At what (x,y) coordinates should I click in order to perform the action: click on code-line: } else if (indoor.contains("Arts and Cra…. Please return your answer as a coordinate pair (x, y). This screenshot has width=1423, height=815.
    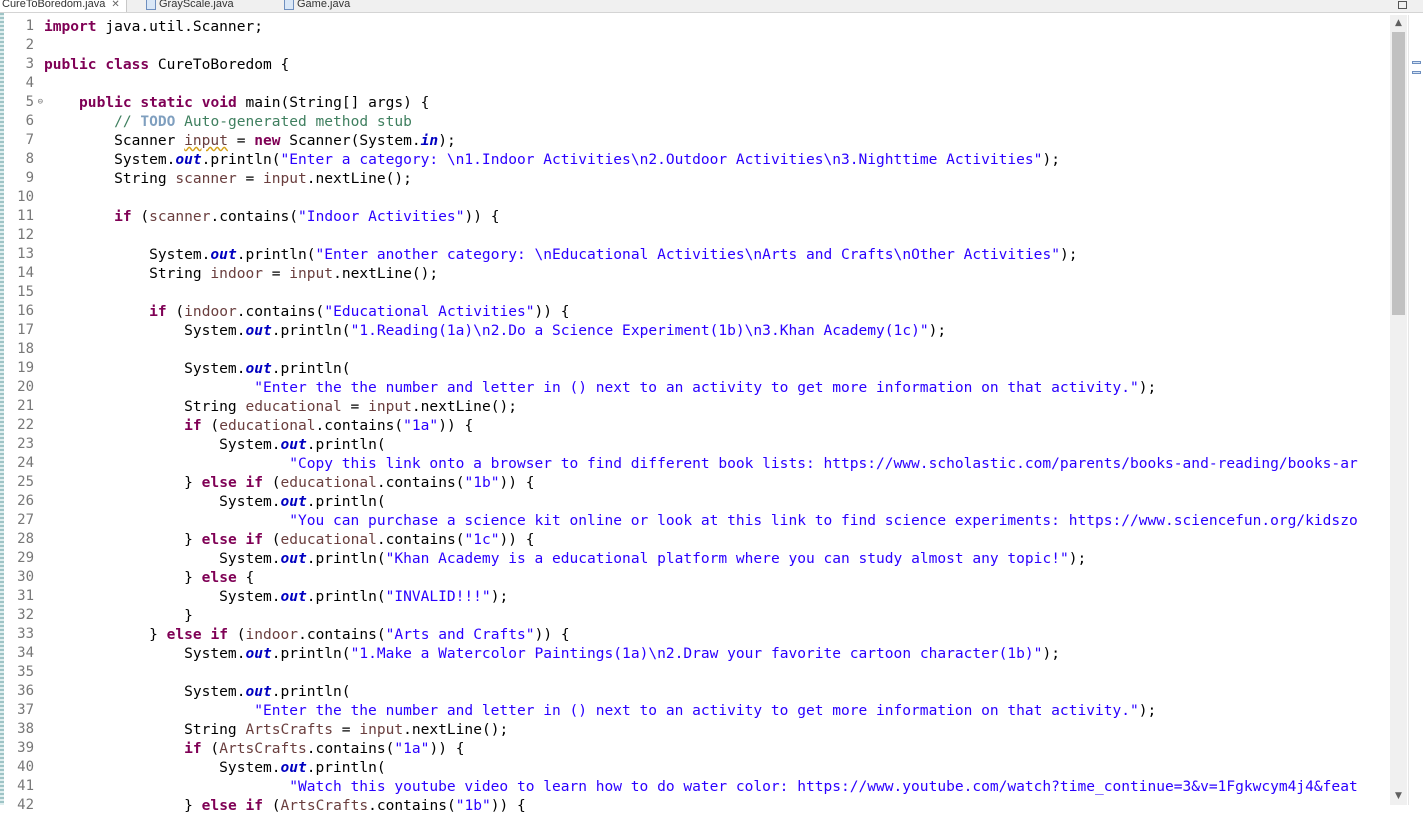
    Looking at the image, I should click on (717, 634).